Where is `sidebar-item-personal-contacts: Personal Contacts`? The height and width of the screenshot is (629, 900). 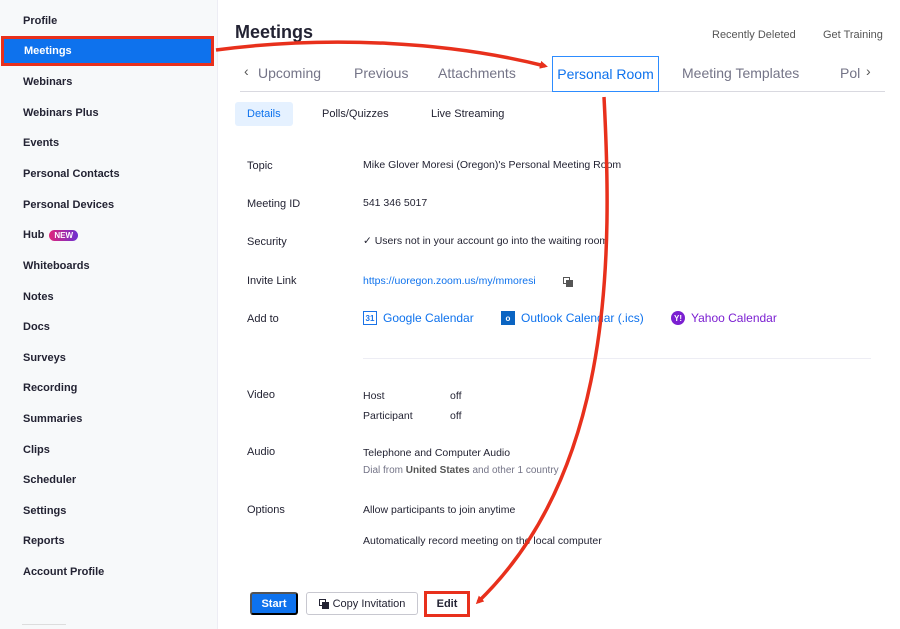
sidebar-item-personal-contacts: Personal Contacts is located at coordinates (109, 174).